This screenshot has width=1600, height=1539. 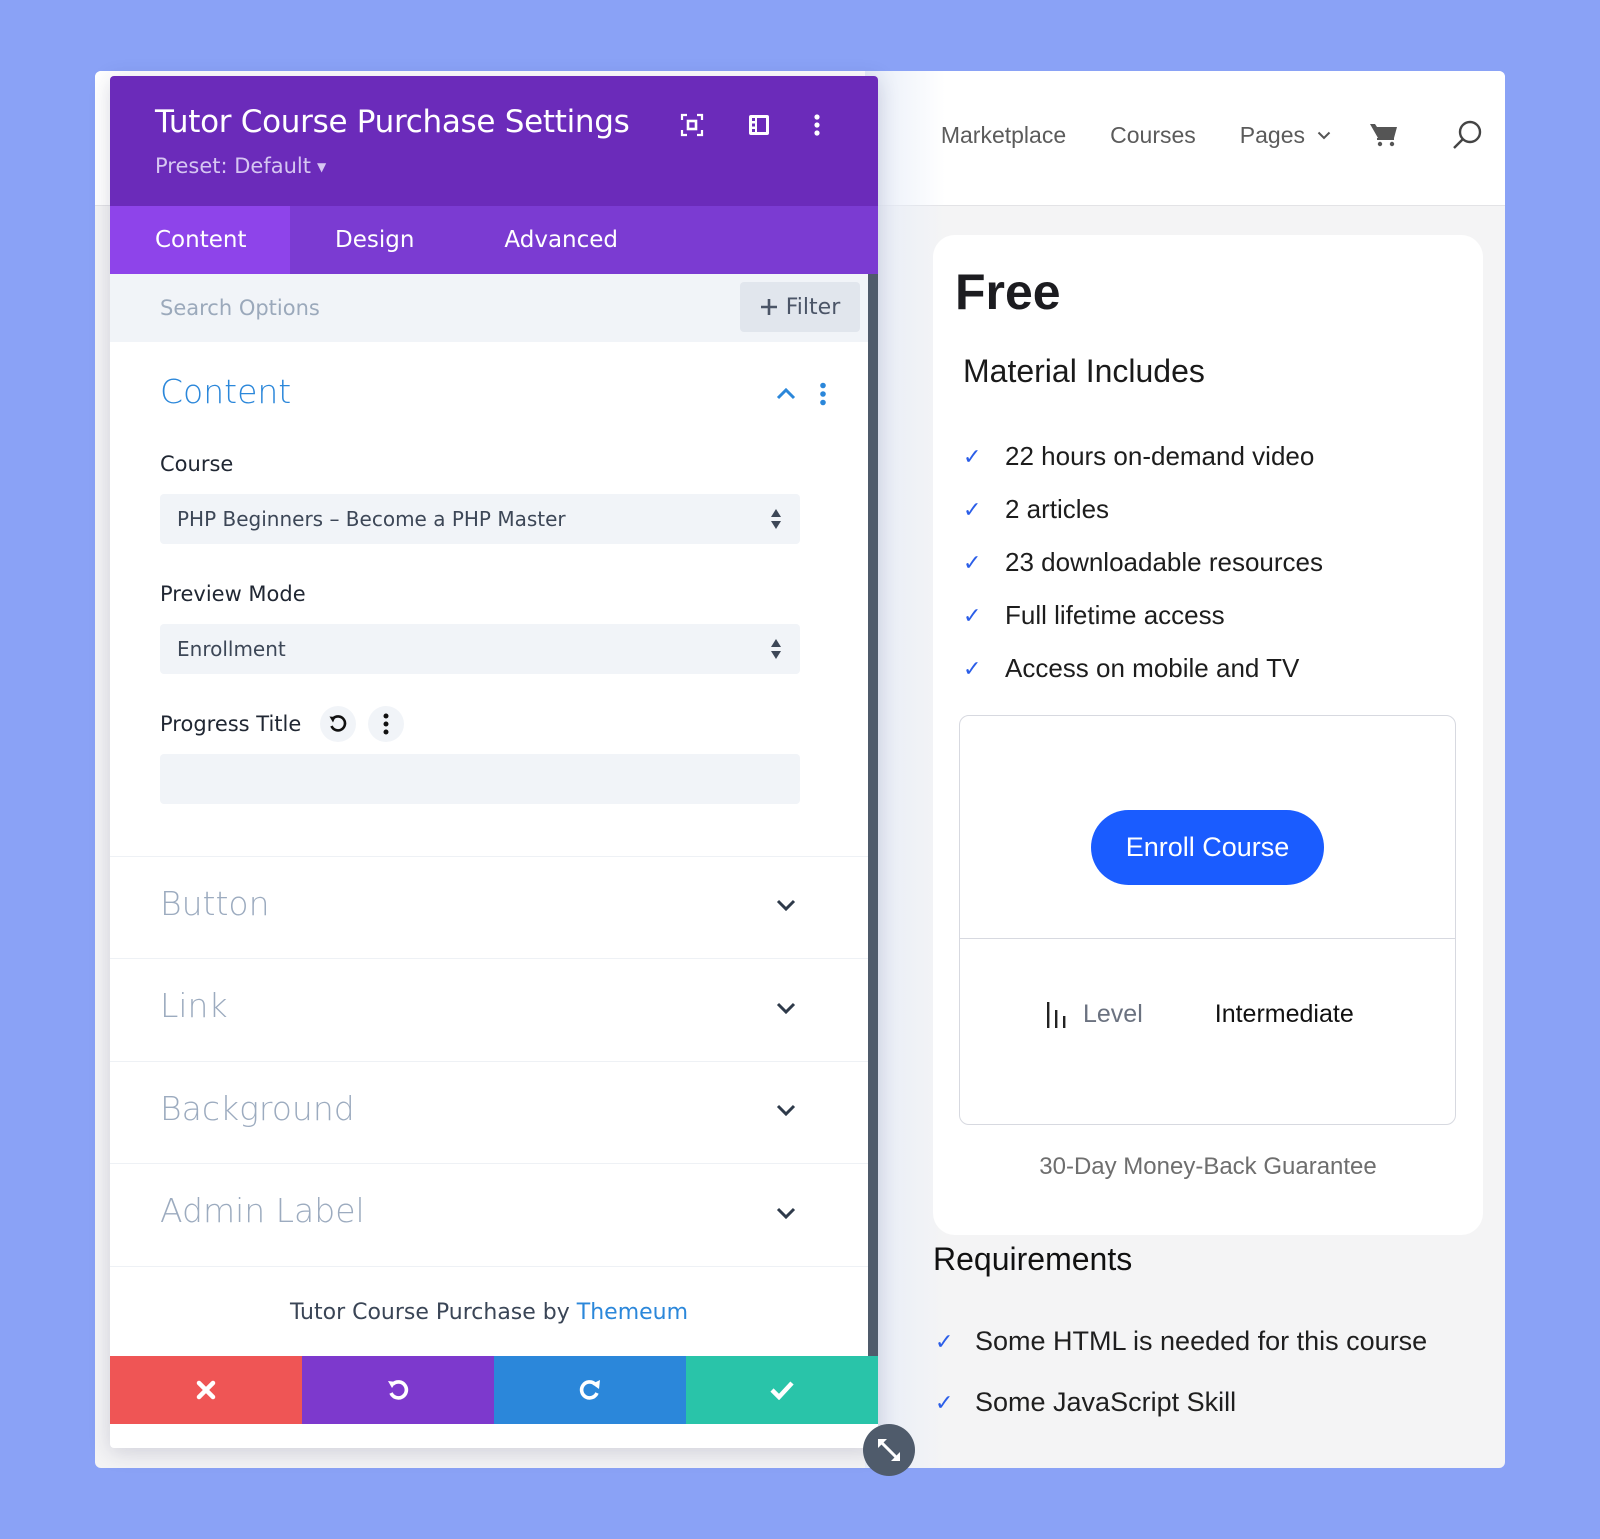 What do you see at coordinates (1056, 1014) in the screenshot?
I see `level-bars-icon` at bounding box center [1056, 1014].